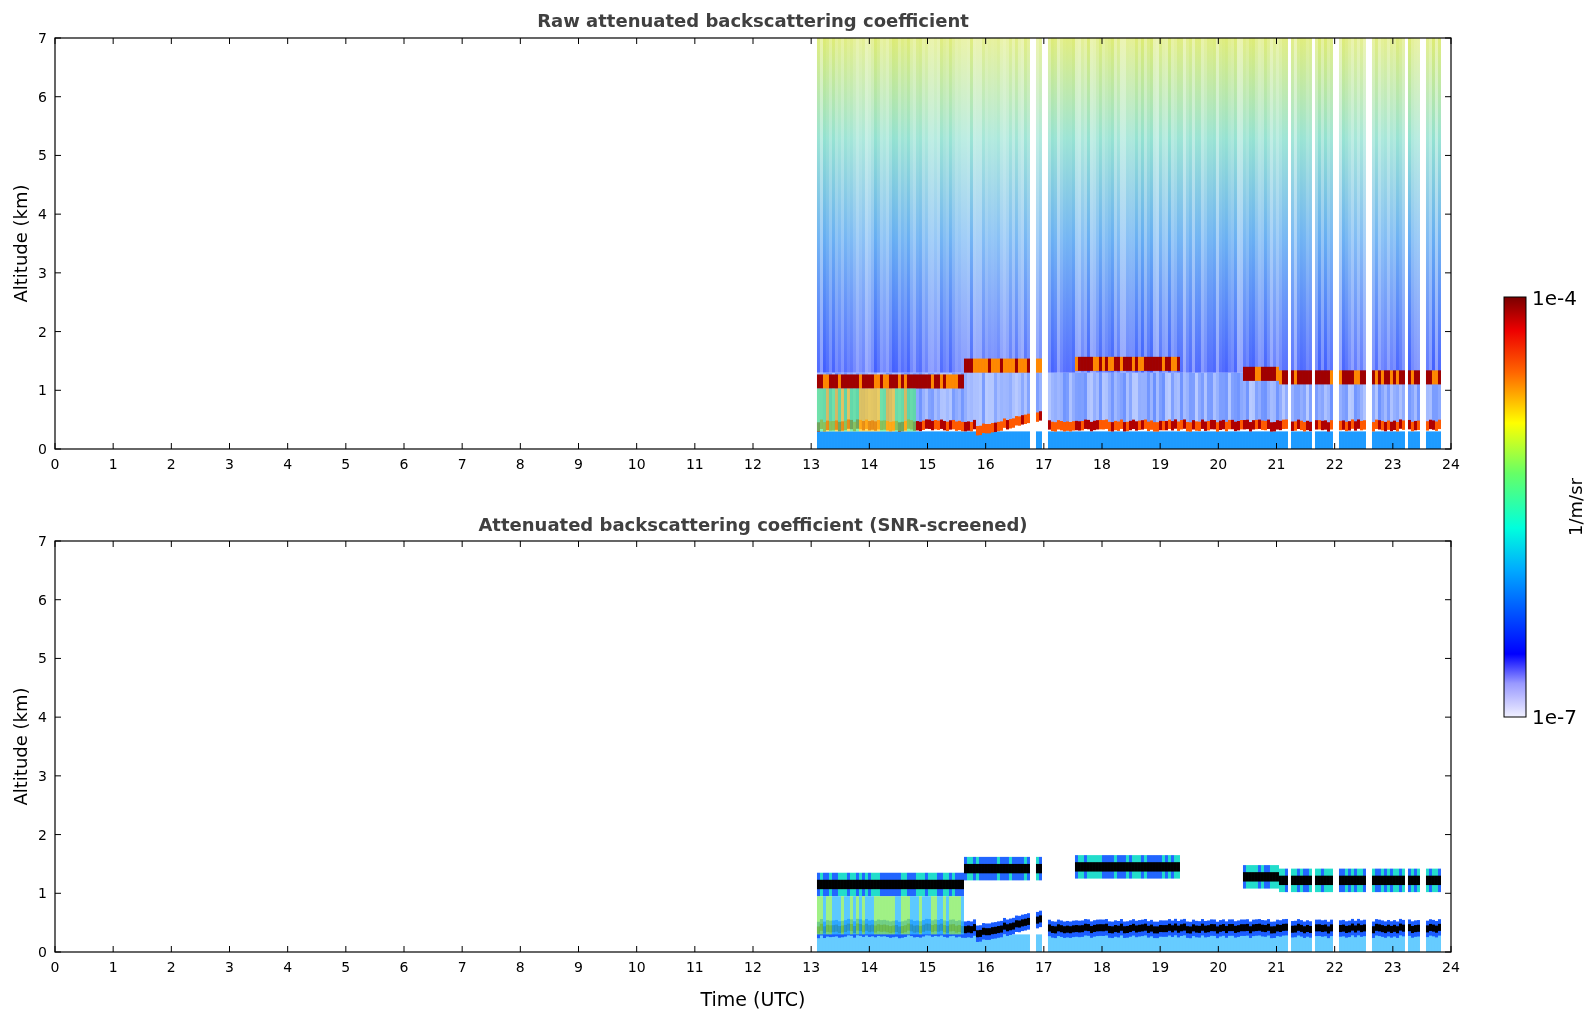 This screenshot has height=1020, width=1595. Describe the element at coordinates (753, 524) in the screenshot. I see `plot-title: Attenuated backscattering coefficient (SNR-screened)` at that location.